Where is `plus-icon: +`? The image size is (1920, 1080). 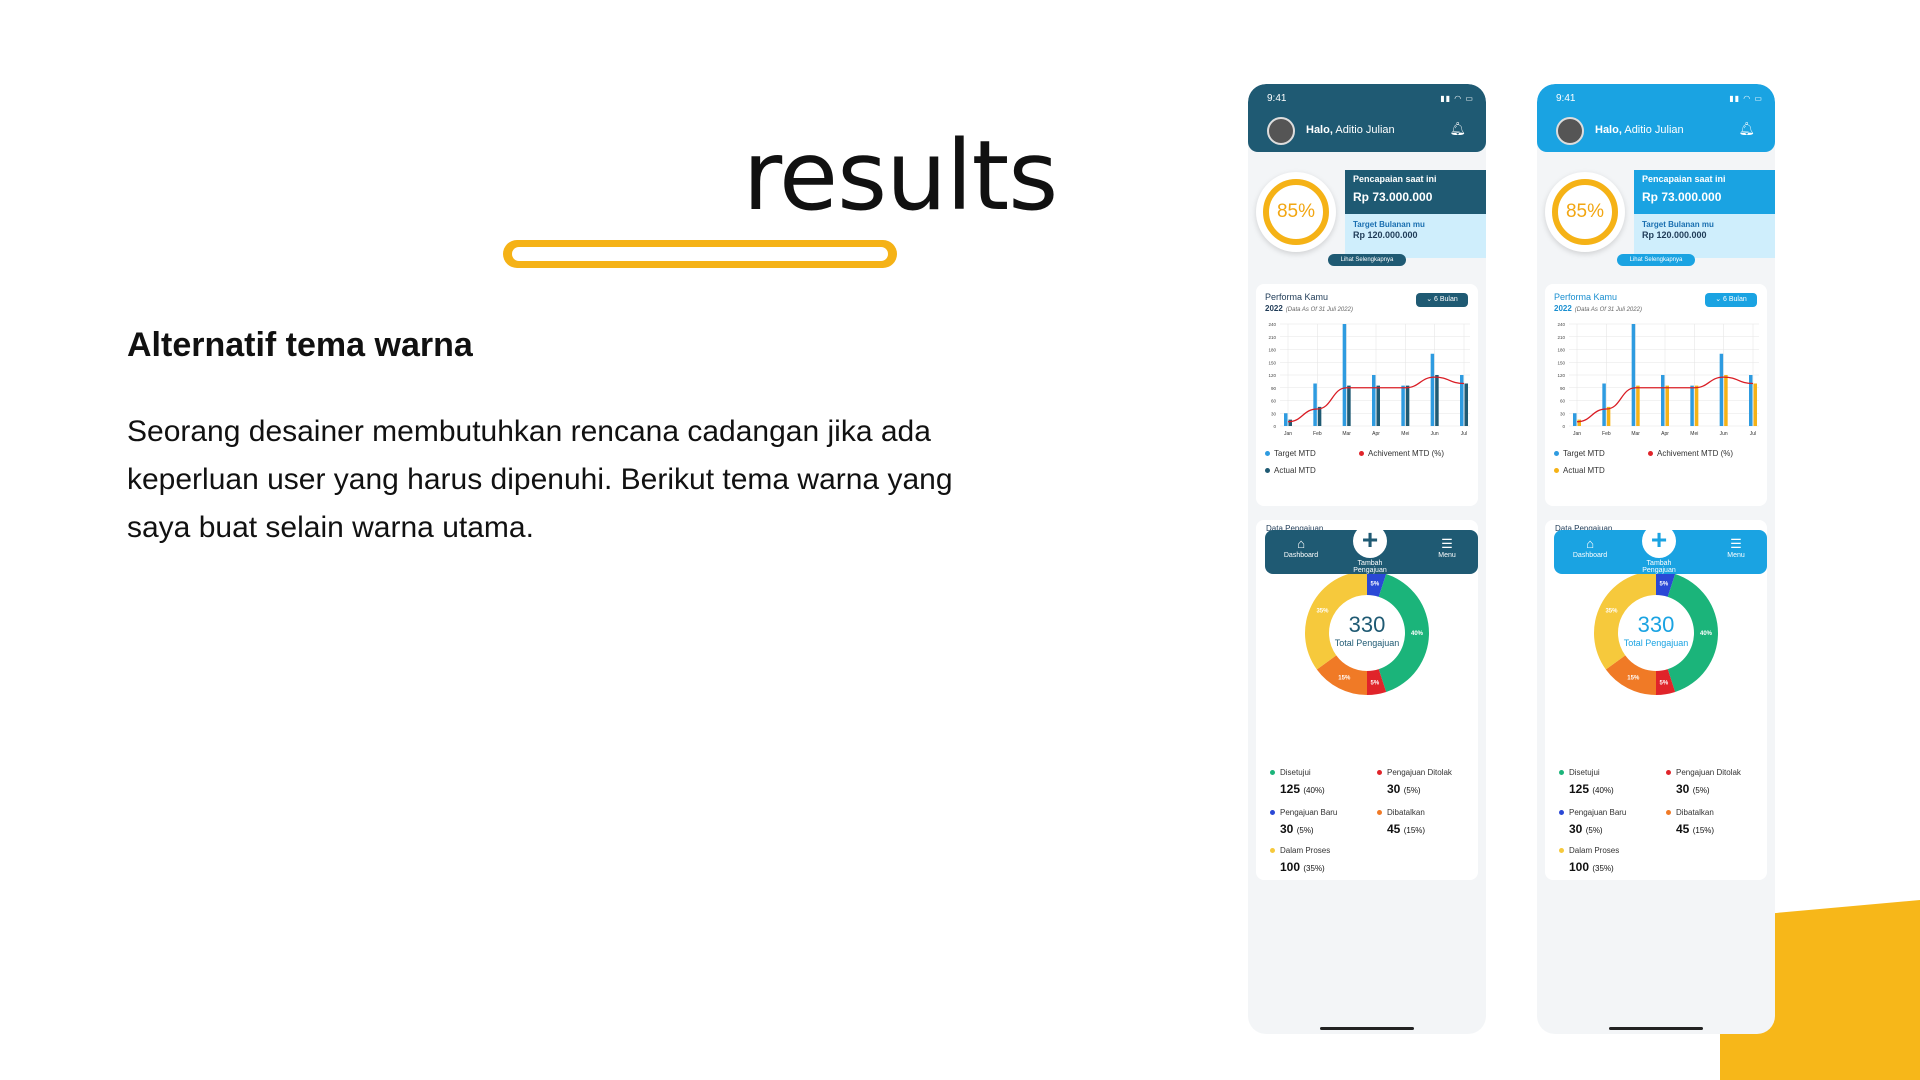 plus-icon: + is located at coordinates (1659, 539).